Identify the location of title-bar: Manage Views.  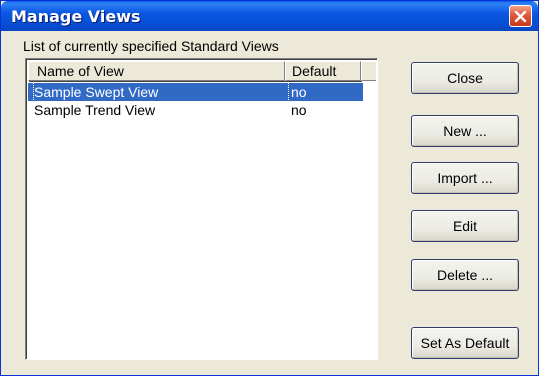
(269, 16).